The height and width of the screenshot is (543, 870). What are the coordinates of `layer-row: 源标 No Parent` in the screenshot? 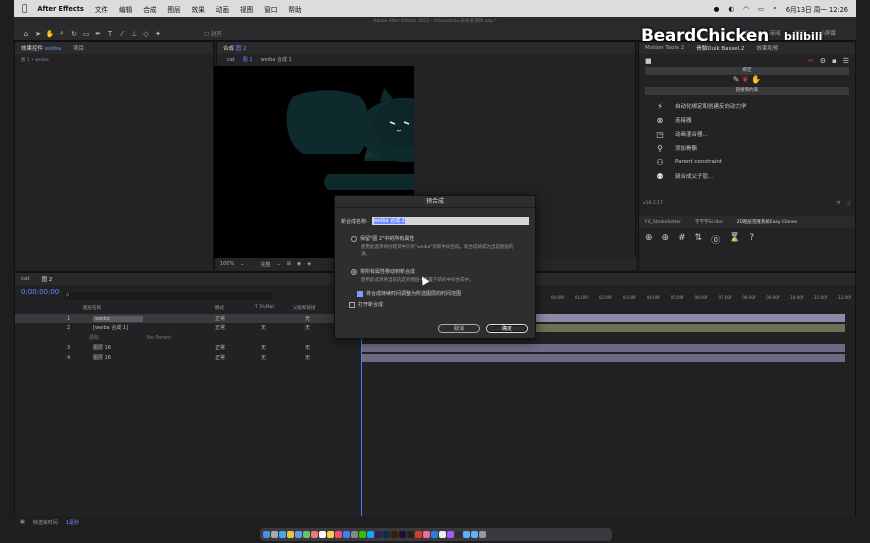 It's located at (187, 337).